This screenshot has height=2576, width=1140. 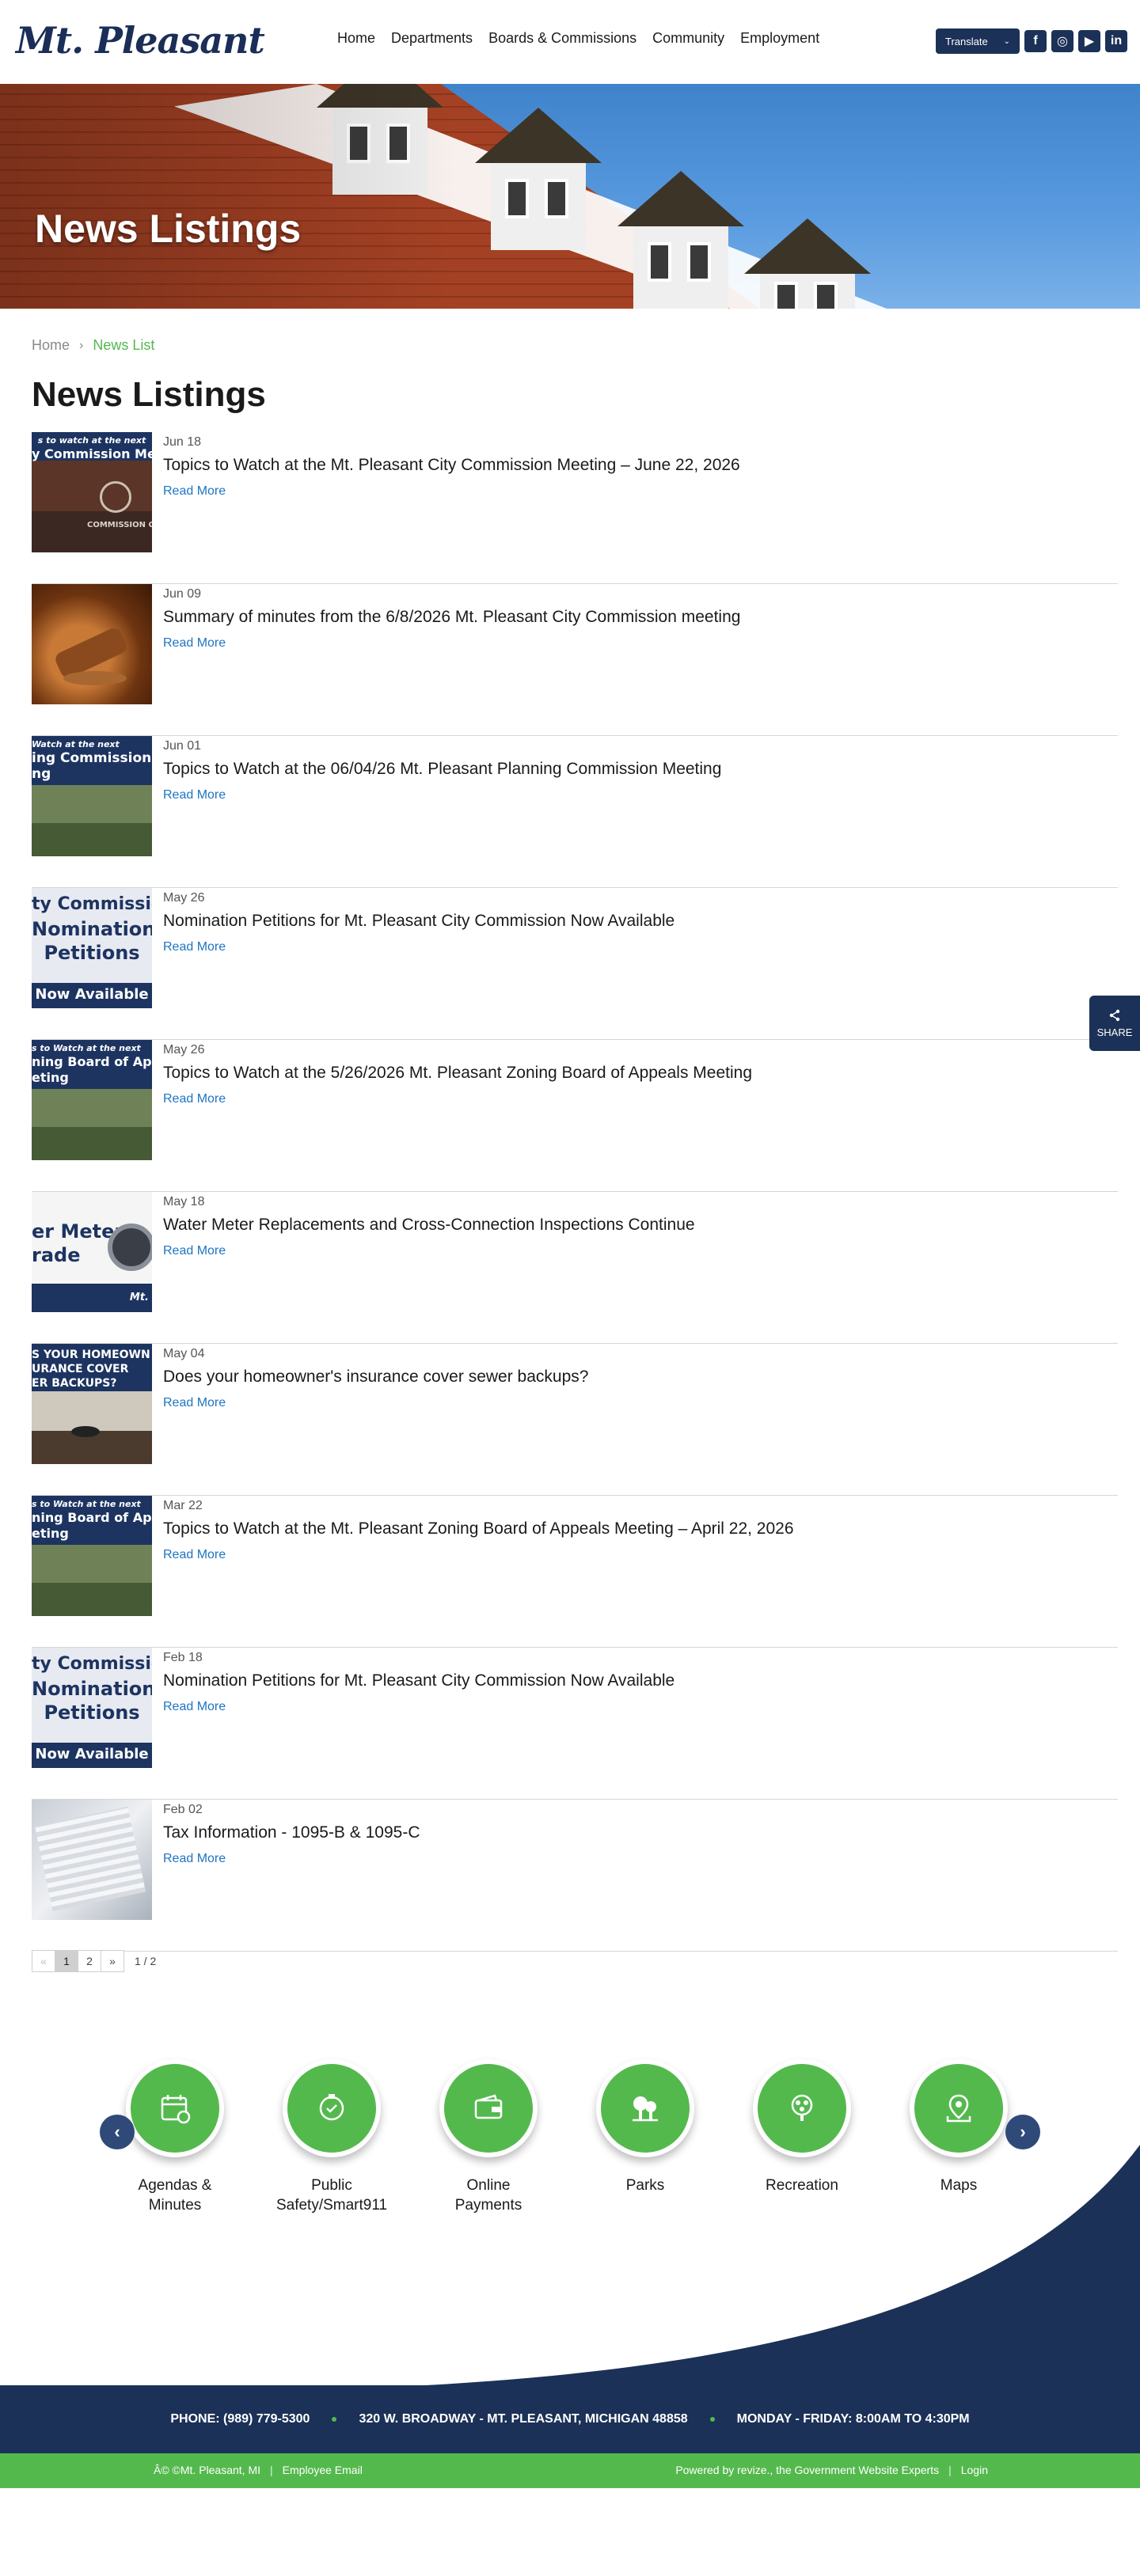 I want to click on pagination-count: 1 / 2, so click(x=146, y=1961).